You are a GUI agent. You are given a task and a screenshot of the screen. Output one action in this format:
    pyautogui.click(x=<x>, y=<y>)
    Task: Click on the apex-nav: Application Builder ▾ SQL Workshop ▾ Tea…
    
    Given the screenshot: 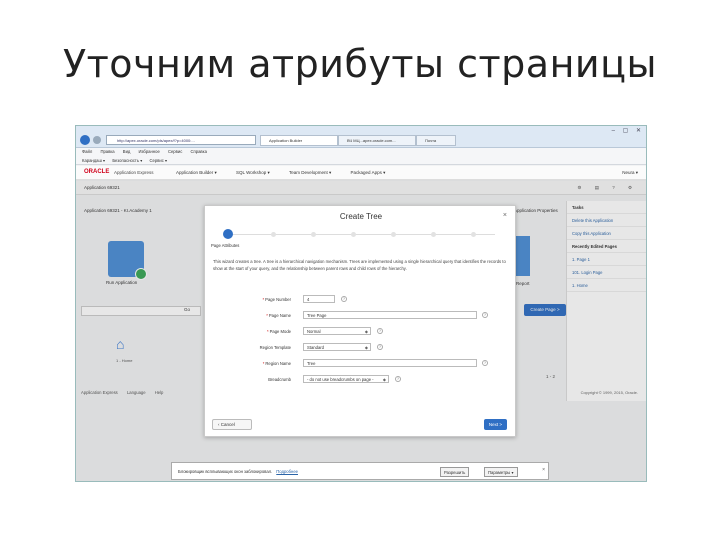 What is the action you would take?
    pyautogui.click(x=289, y=173)
    